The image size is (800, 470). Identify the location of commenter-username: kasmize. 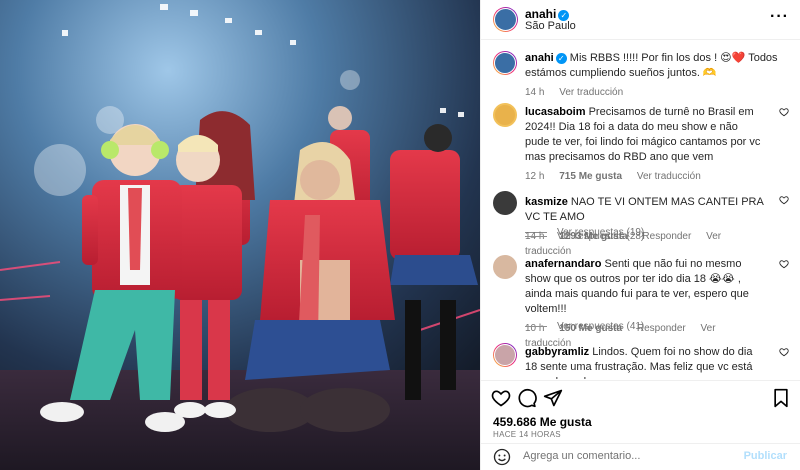
(546, 202).